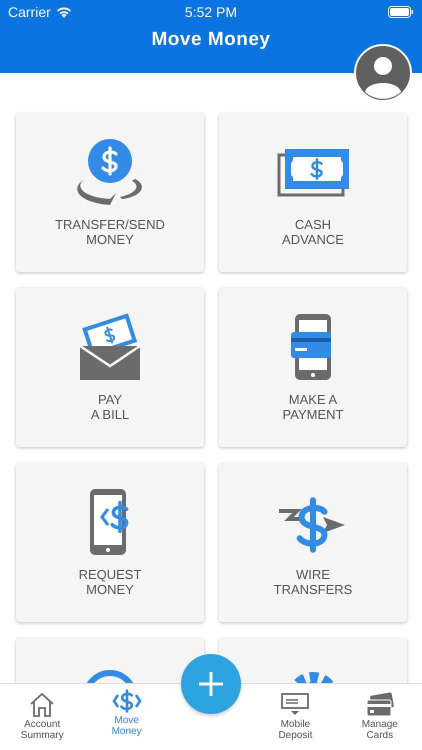 The height and width of the screenshot is (750, 422). What do you see at coordinates (110, 542) in the screenshot?
I see `action-card: REQUEST MONEY` at bounding box center [110, 542].